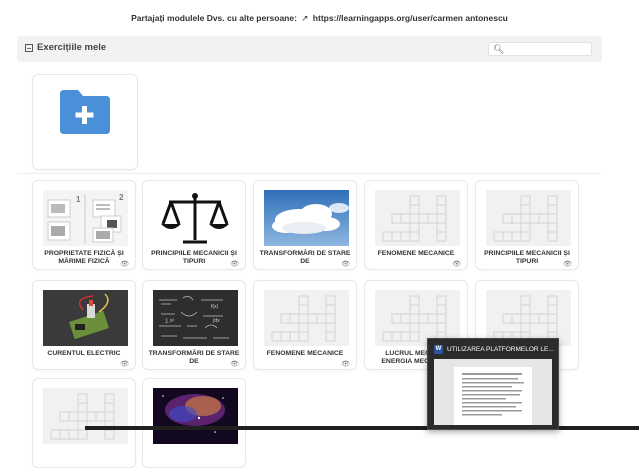 Image resolution: width=639 pixels, height=468 pixels. I want to click on svg-text: 1, so click(78, 199).